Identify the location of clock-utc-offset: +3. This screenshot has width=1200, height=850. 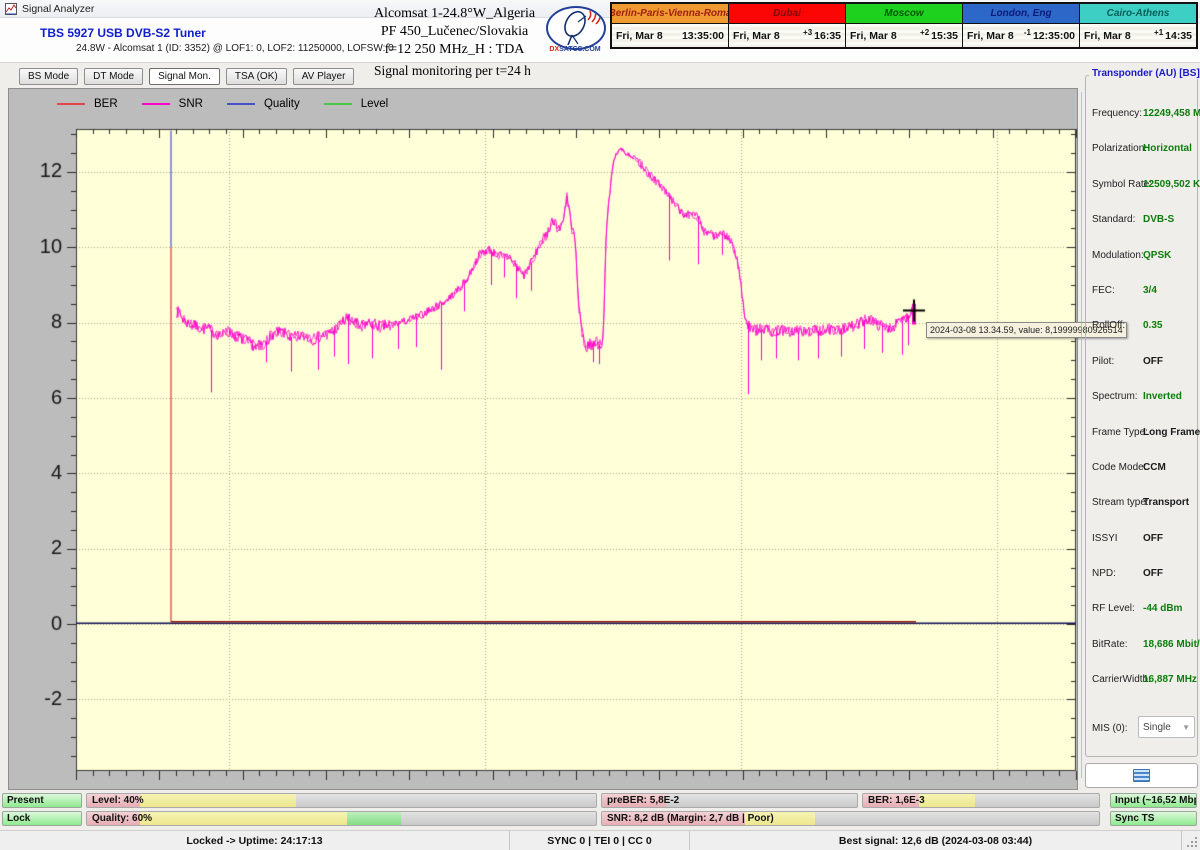
(808, 32).